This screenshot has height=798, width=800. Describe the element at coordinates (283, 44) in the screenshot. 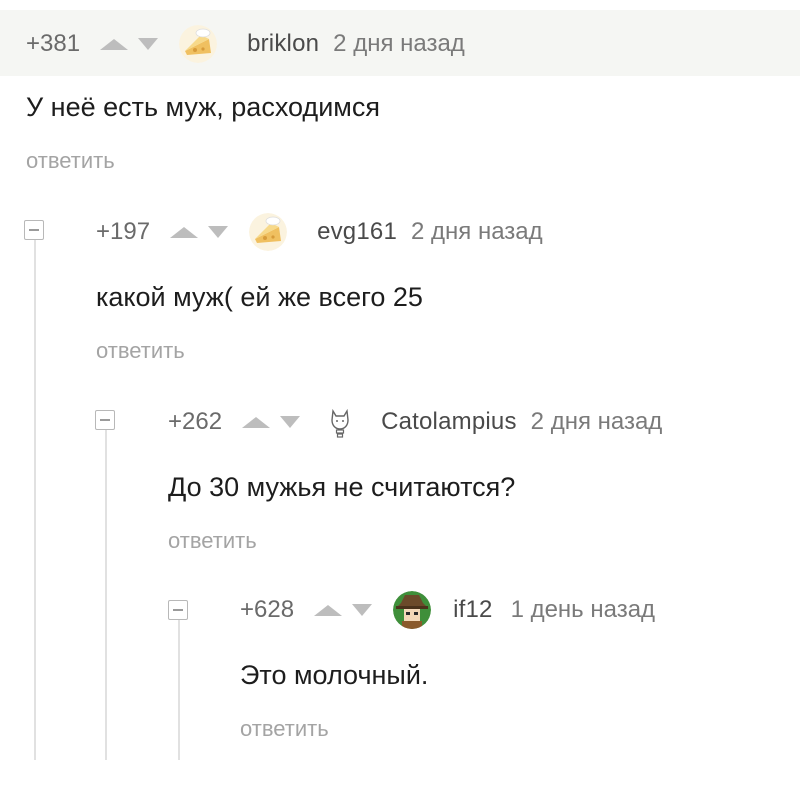

I see `comment-username: briklon` at that location.